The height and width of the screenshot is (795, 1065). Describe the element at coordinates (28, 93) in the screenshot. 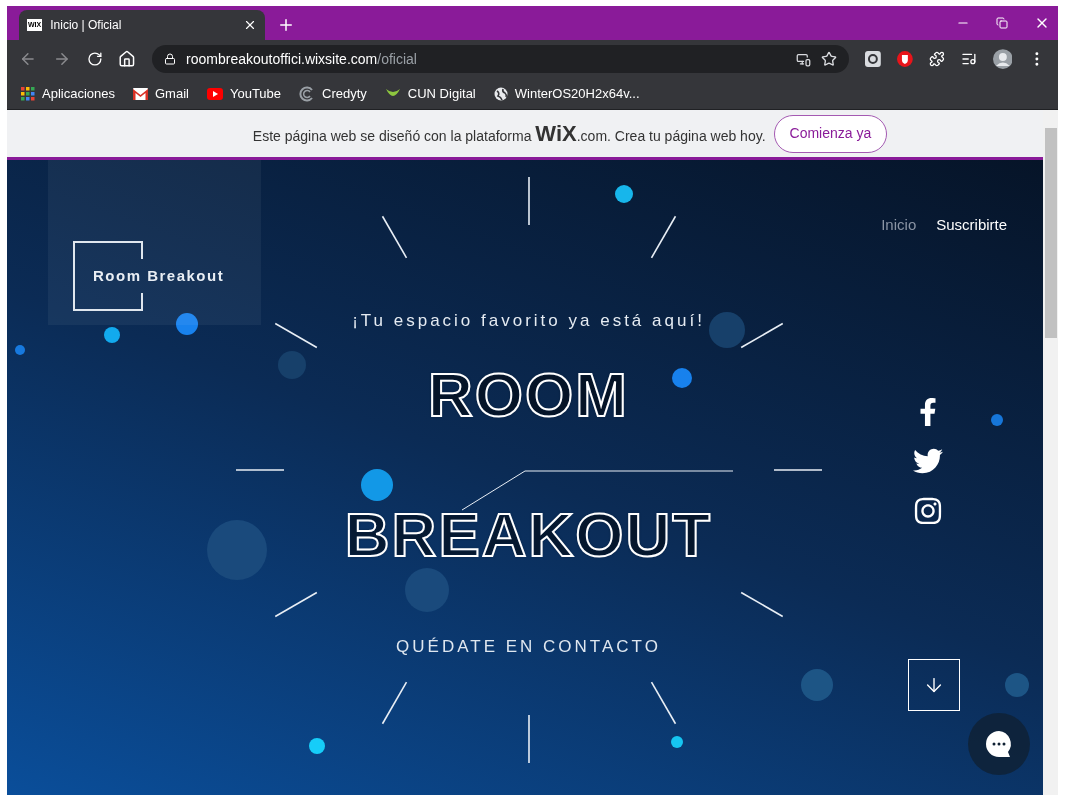

I see `apps-grid-icon` at that location.